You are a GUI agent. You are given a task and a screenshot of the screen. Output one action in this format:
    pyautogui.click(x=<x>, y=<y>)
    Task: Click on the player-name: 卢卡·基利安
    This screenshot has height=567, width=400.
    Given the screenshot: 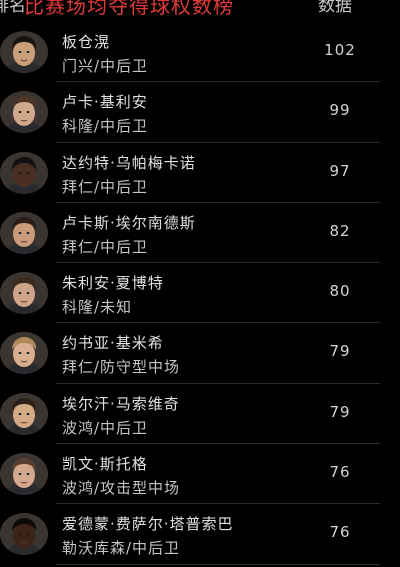 What is the action you would take?
    pyautogui.click(x=105, y=102)
    